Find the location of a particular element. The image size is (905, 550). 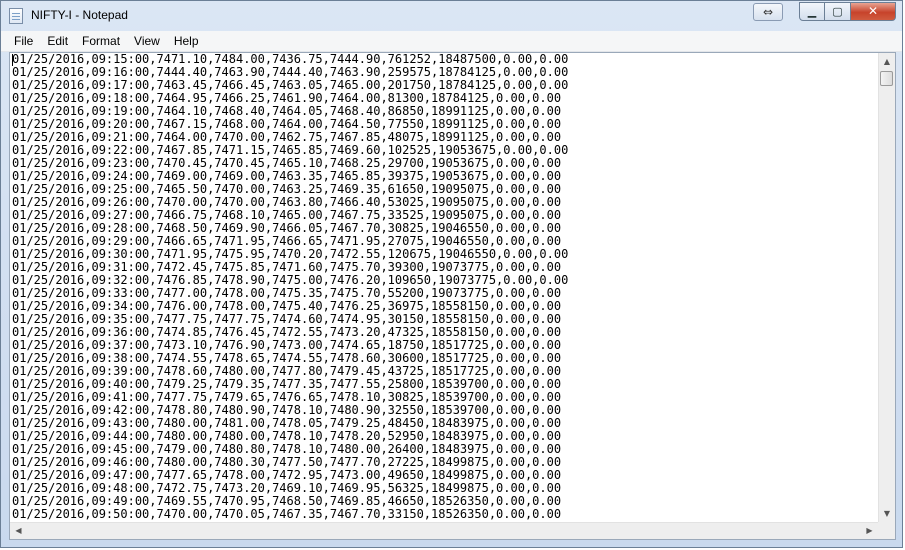

minimize-button: ▁ is located at coordinates (812, 11).